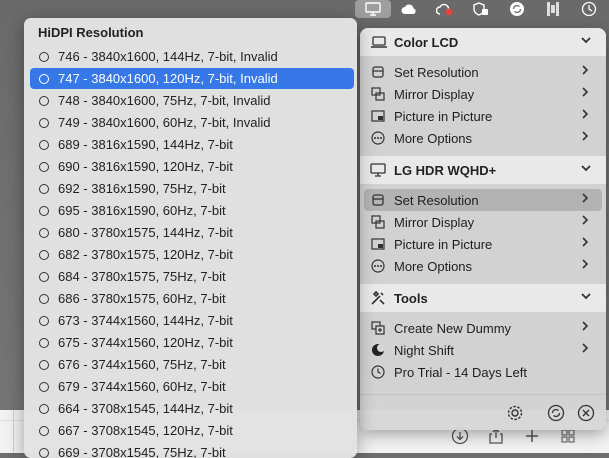 The image size is (609, 458). Describe the element at coordinates (379, 298) in the screenshot. I see `tools-icon` at that location.